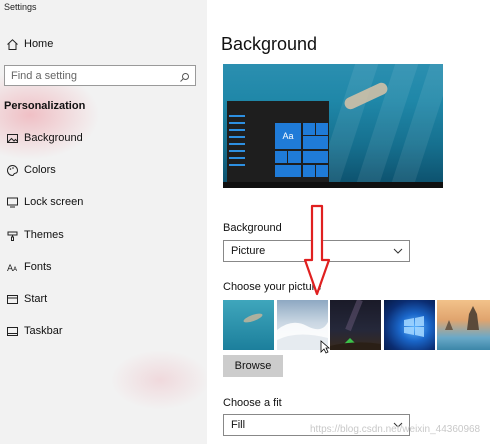 The height and width of the screenshot is (444, 499). What do you see at coordinates (43, 331) in the screenshot?
I see `sidebar-item-label: Taskbar` at bounding box center [43, 331].